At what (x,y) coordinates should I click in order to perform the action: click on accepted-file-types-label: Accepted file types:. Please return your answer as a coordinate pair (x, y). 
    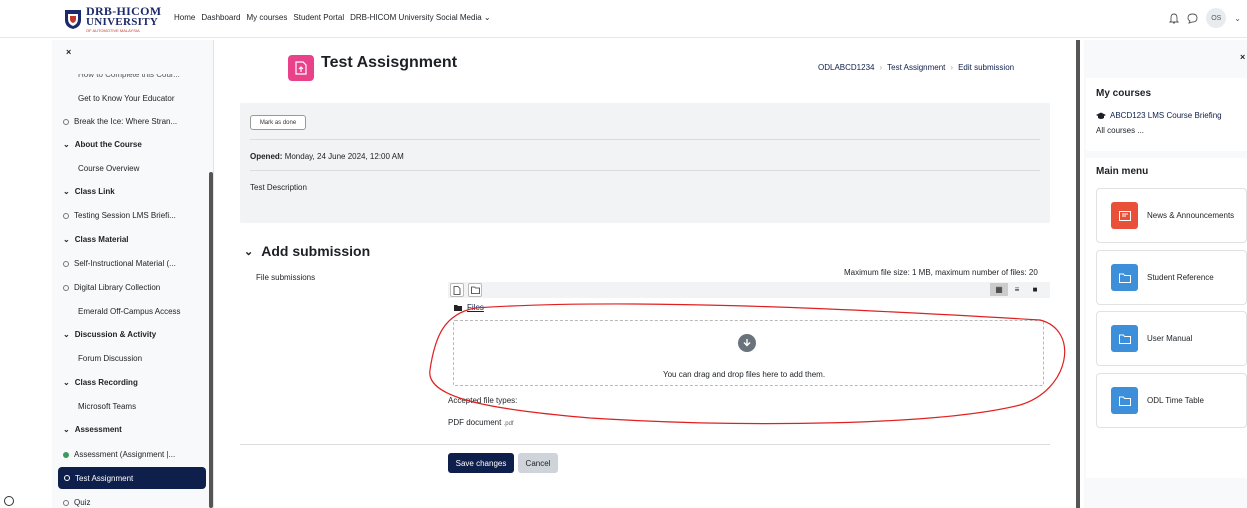
    Looking at the image, I should click on (483, 400).